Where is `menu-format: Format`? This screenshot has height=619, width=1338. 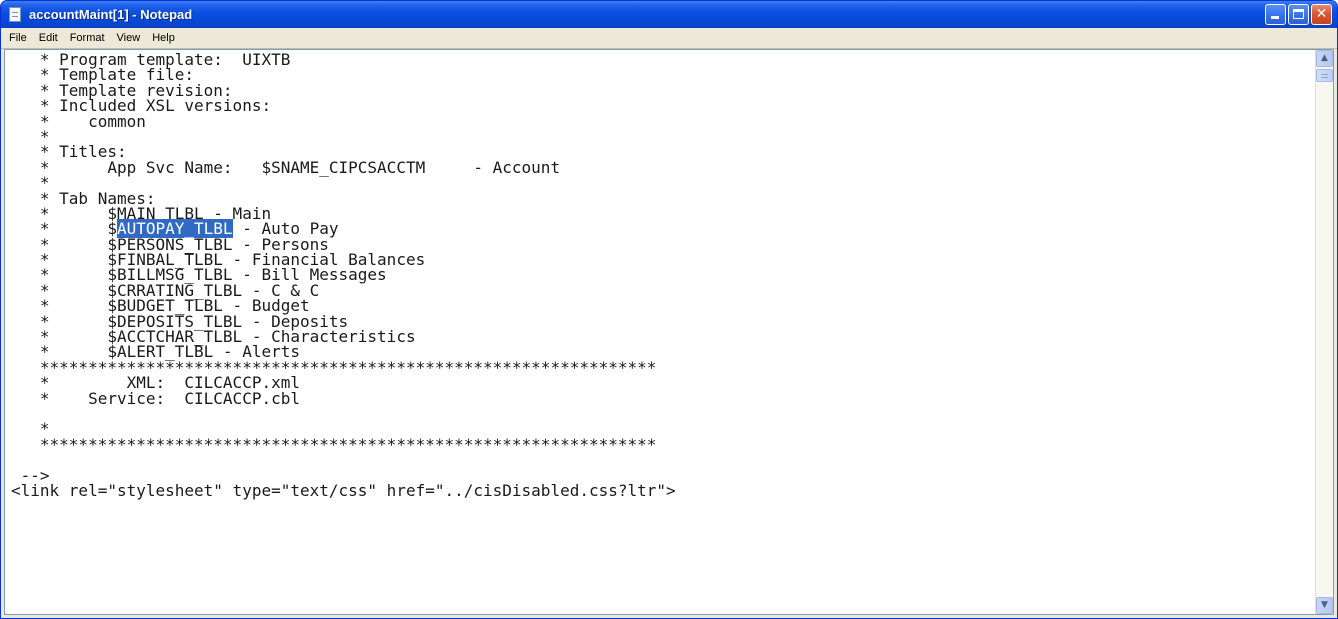 menu-format: Format is located at coordinates (87, 38).